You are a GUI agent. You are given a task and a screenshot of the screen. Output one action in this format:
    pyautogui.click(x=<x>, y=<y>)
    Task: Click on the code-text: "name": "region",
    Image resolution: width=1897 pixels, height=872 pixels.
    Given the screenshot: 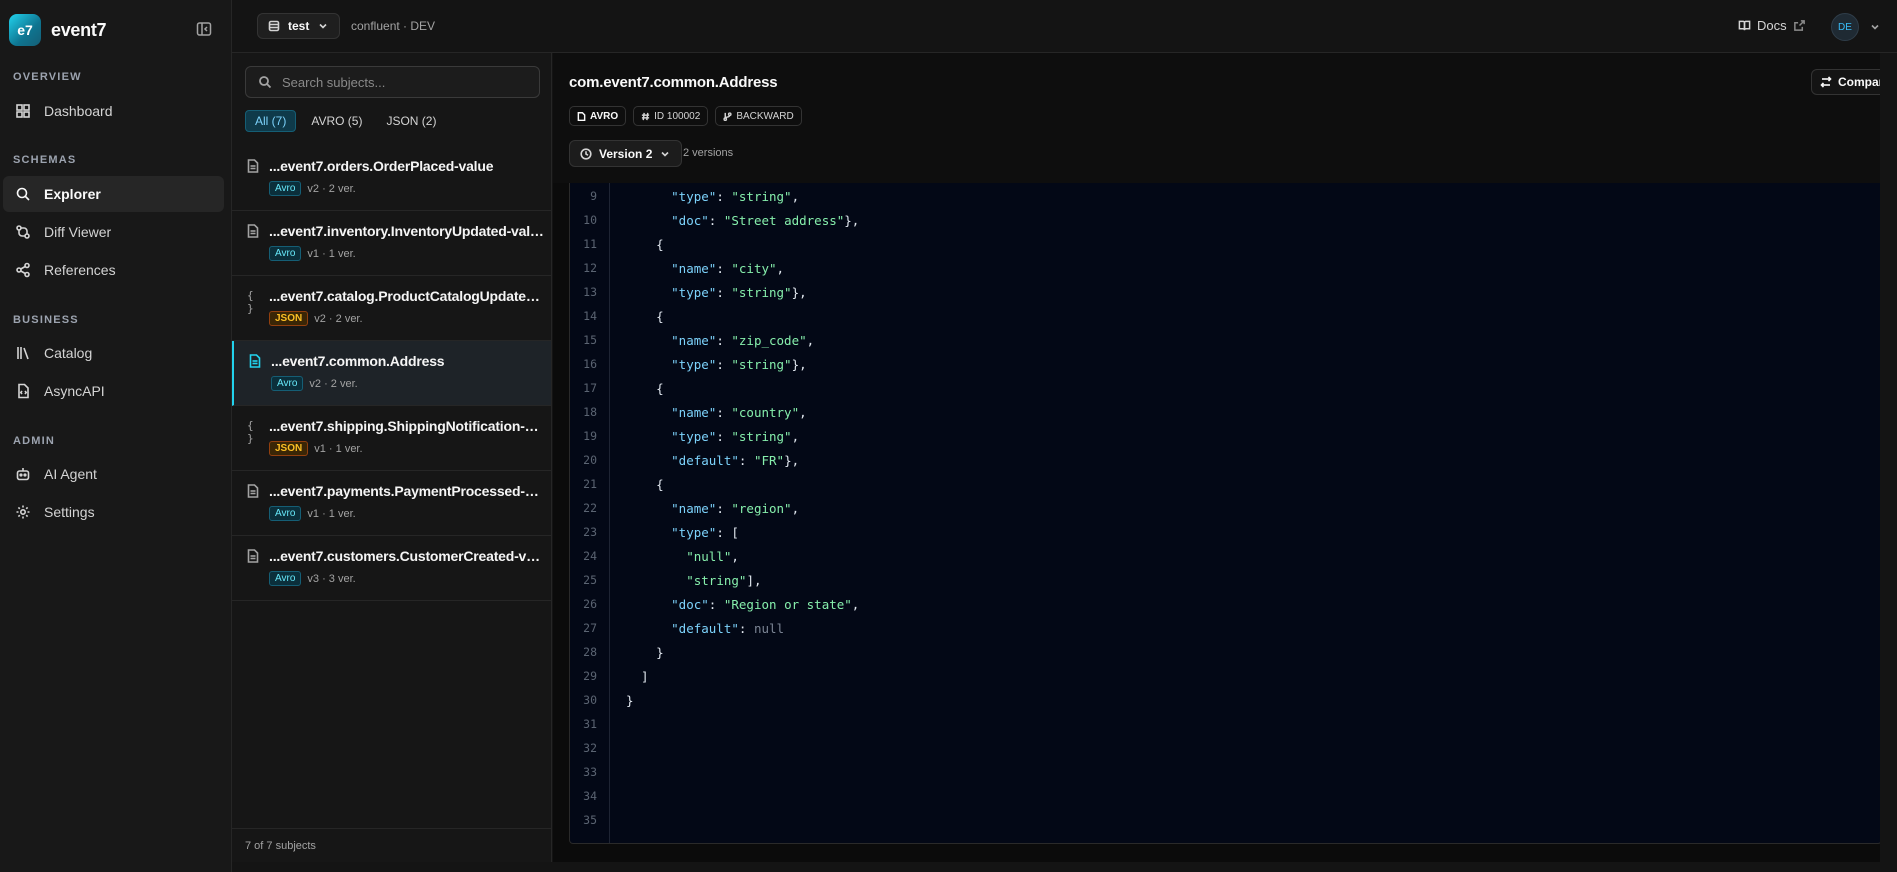 What is the action you would take?
    pyautogui.click(x=735, y=508)
    